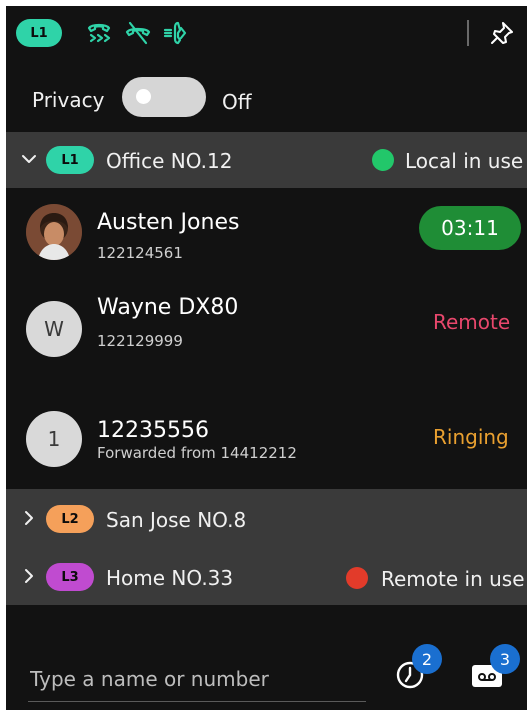  What do you see at coordinates (140, 341) in the screenshot?
I see `caller-number: 122129999` at bounding box center [140, 341].